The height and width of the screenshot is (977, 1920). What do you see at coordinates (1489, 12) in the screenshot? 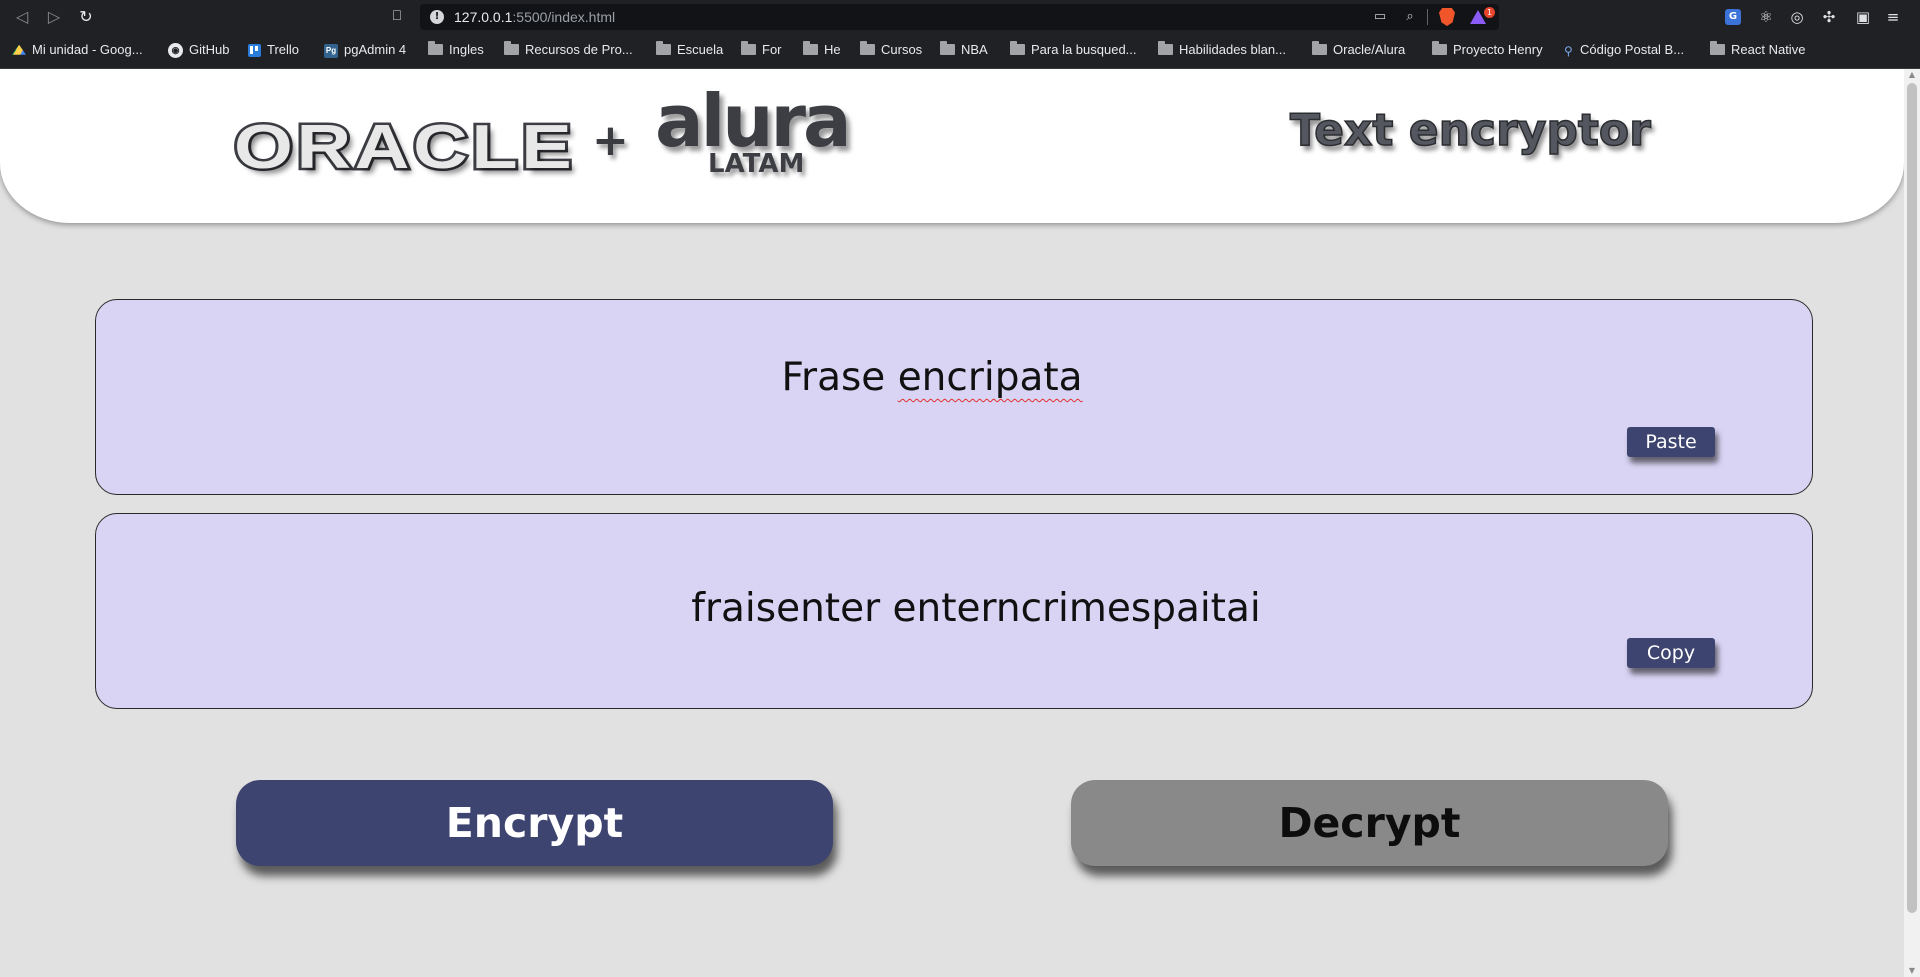
I see `rewards-badge: 1` at bounding box center [1489, 12].